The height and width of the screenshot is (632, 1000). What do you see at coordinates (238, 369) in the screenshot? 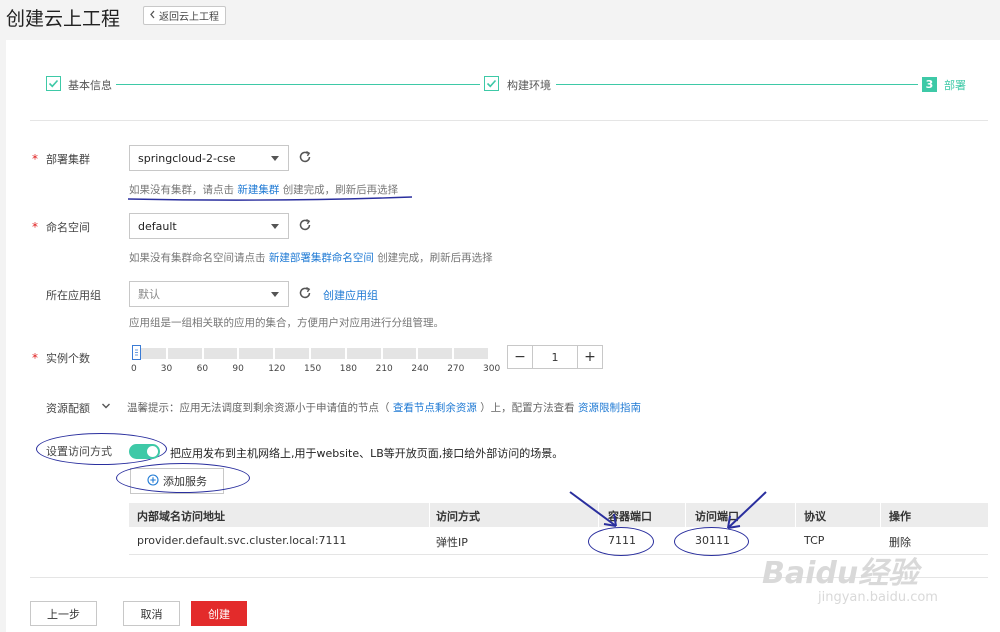
I see `slider-tick-label: 90` at bounding box center [238, 369].